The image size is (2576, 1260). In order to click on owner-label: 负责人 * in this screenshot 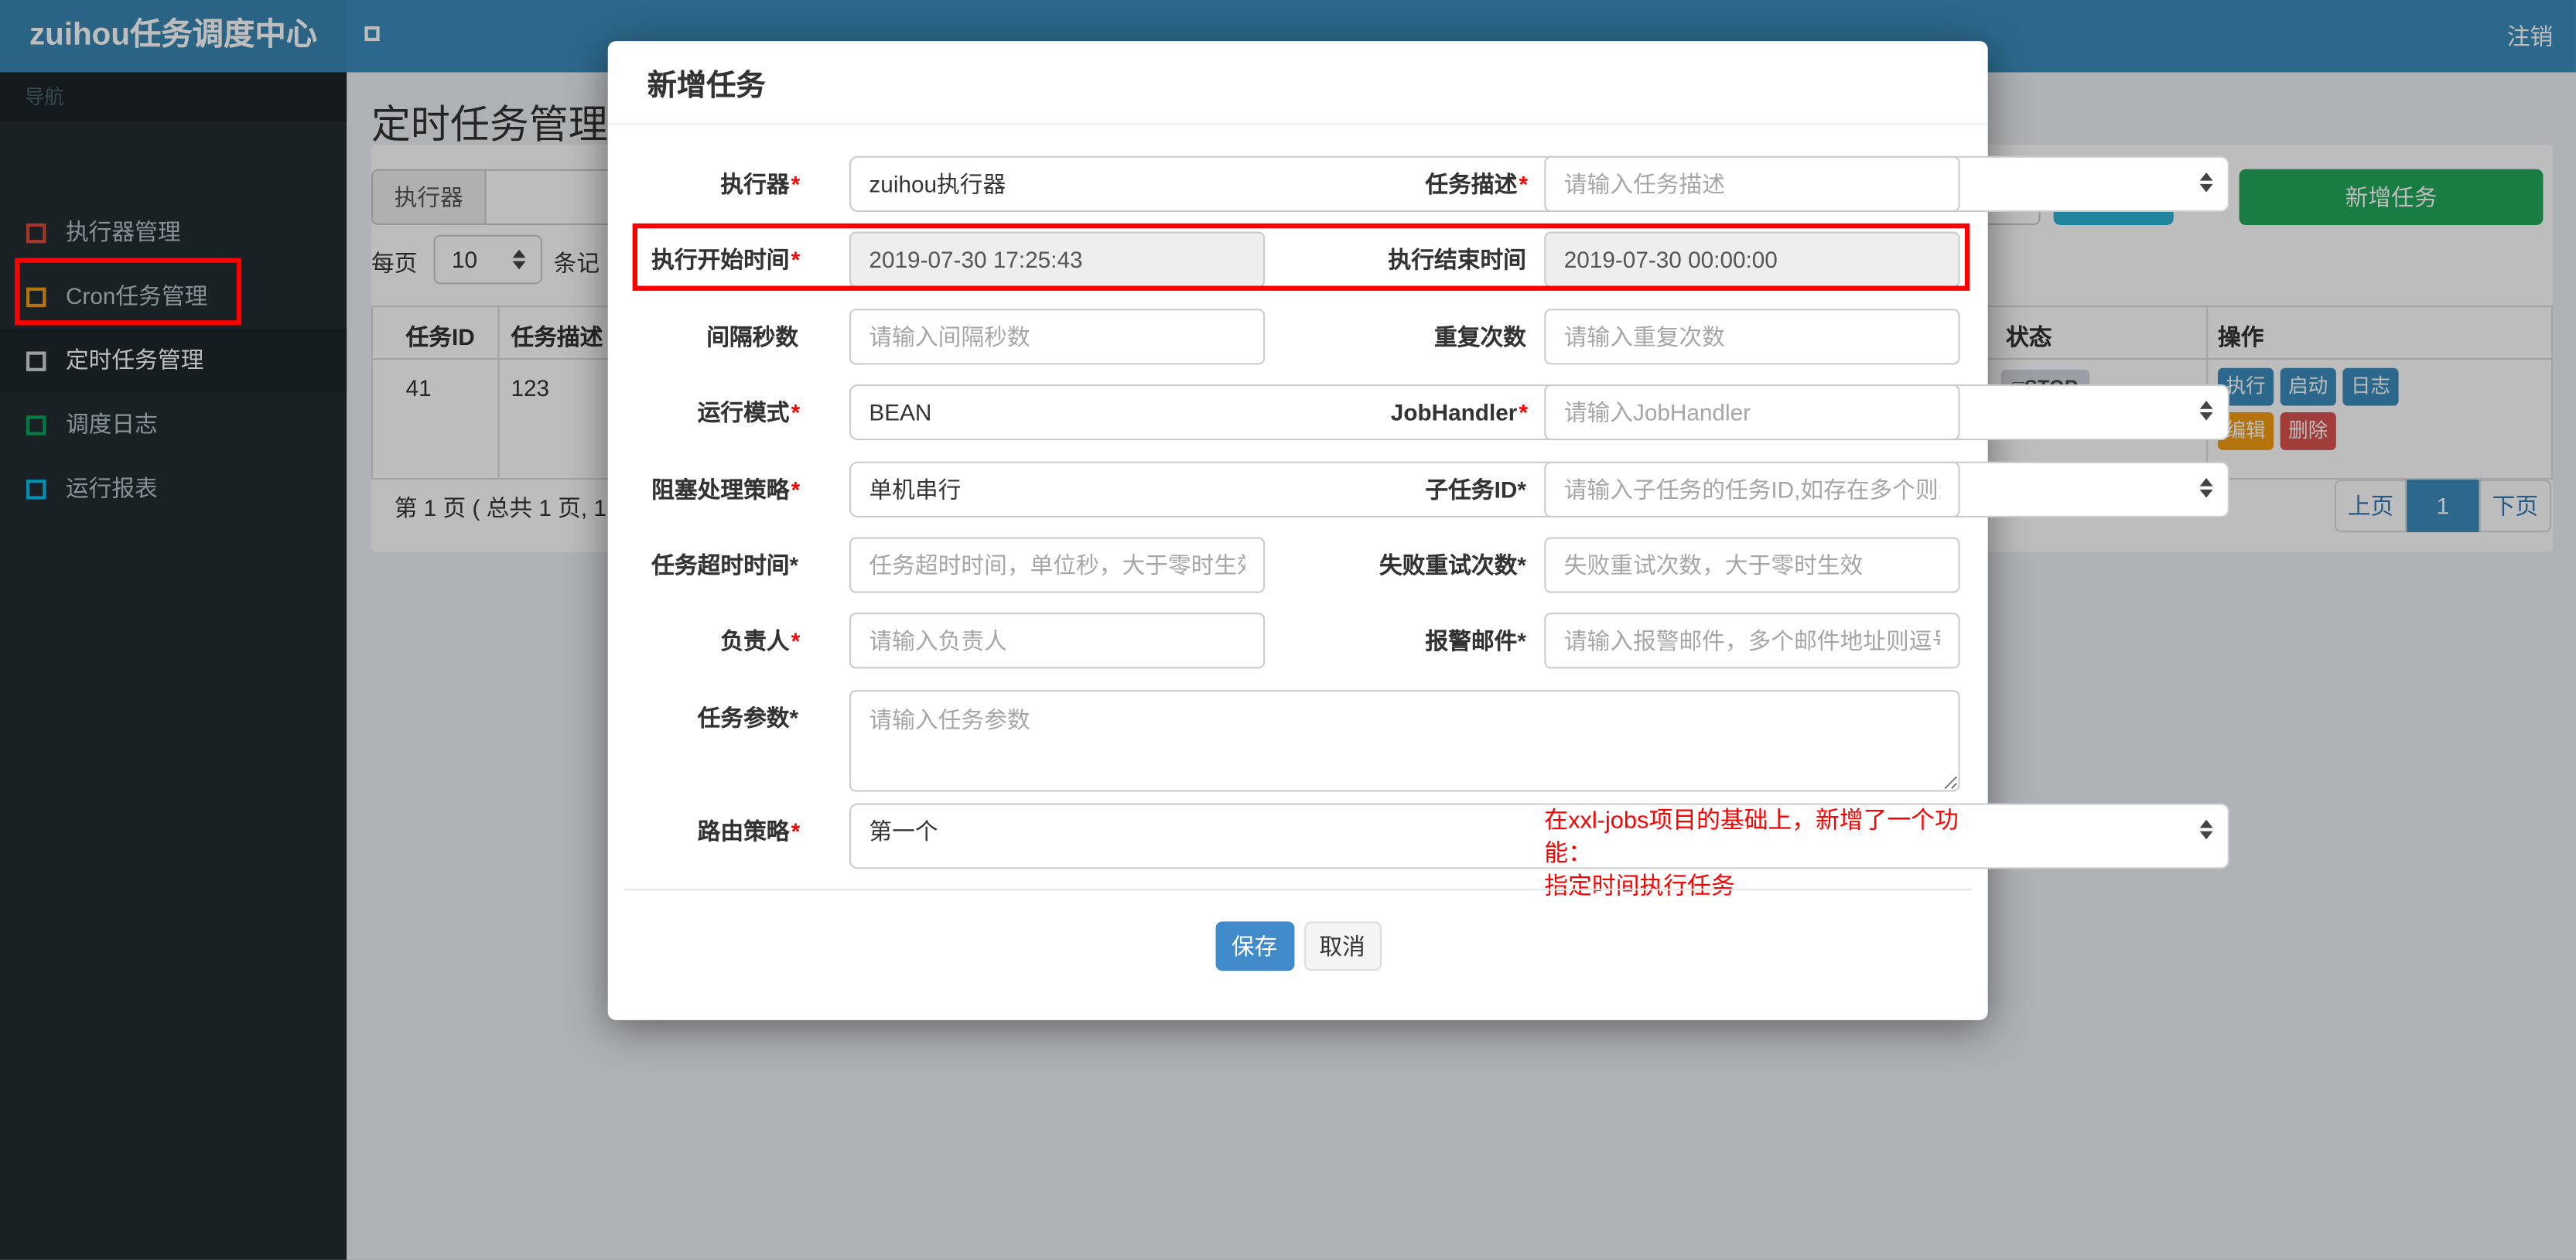, I will do `click(760, 640)`.